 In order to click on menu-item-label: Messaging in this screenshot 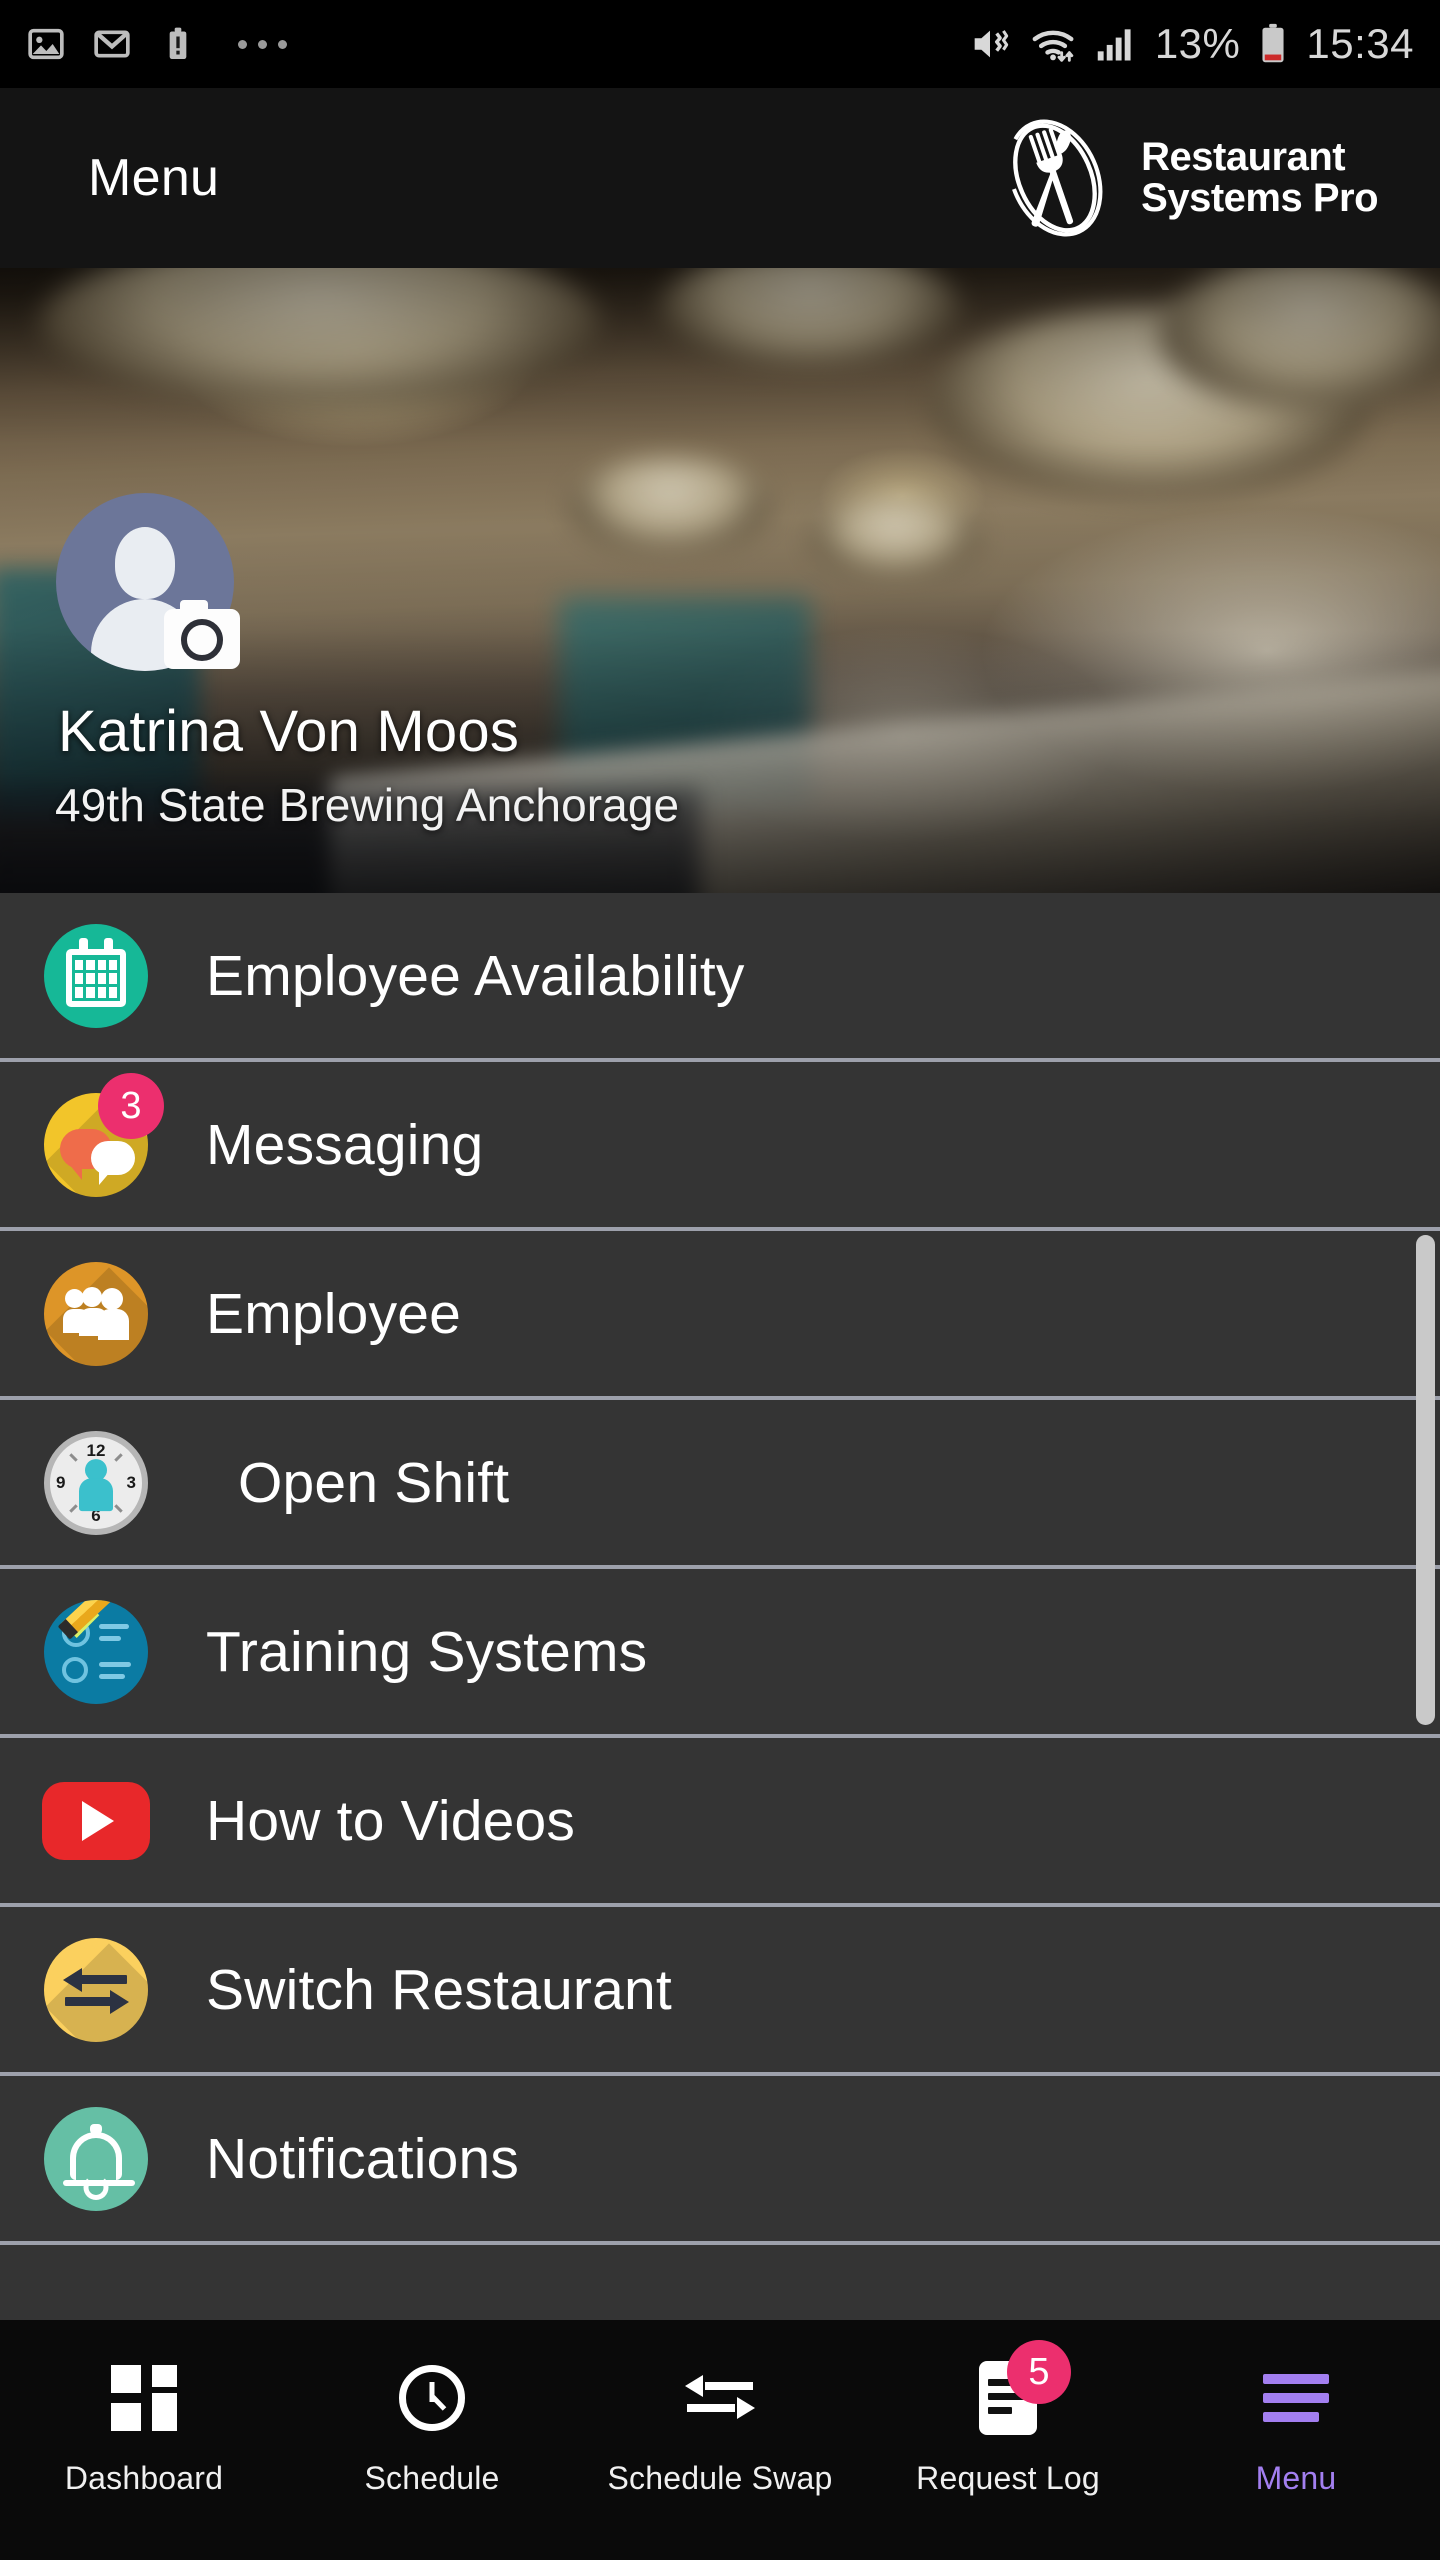, I will do `click(345, 1144)`.